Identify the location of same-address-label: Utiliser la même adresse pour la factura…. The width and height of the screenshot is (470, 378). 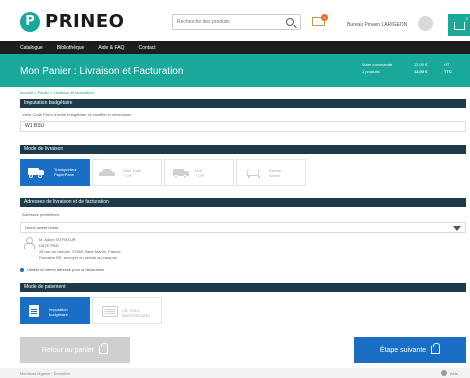
(66, 269).